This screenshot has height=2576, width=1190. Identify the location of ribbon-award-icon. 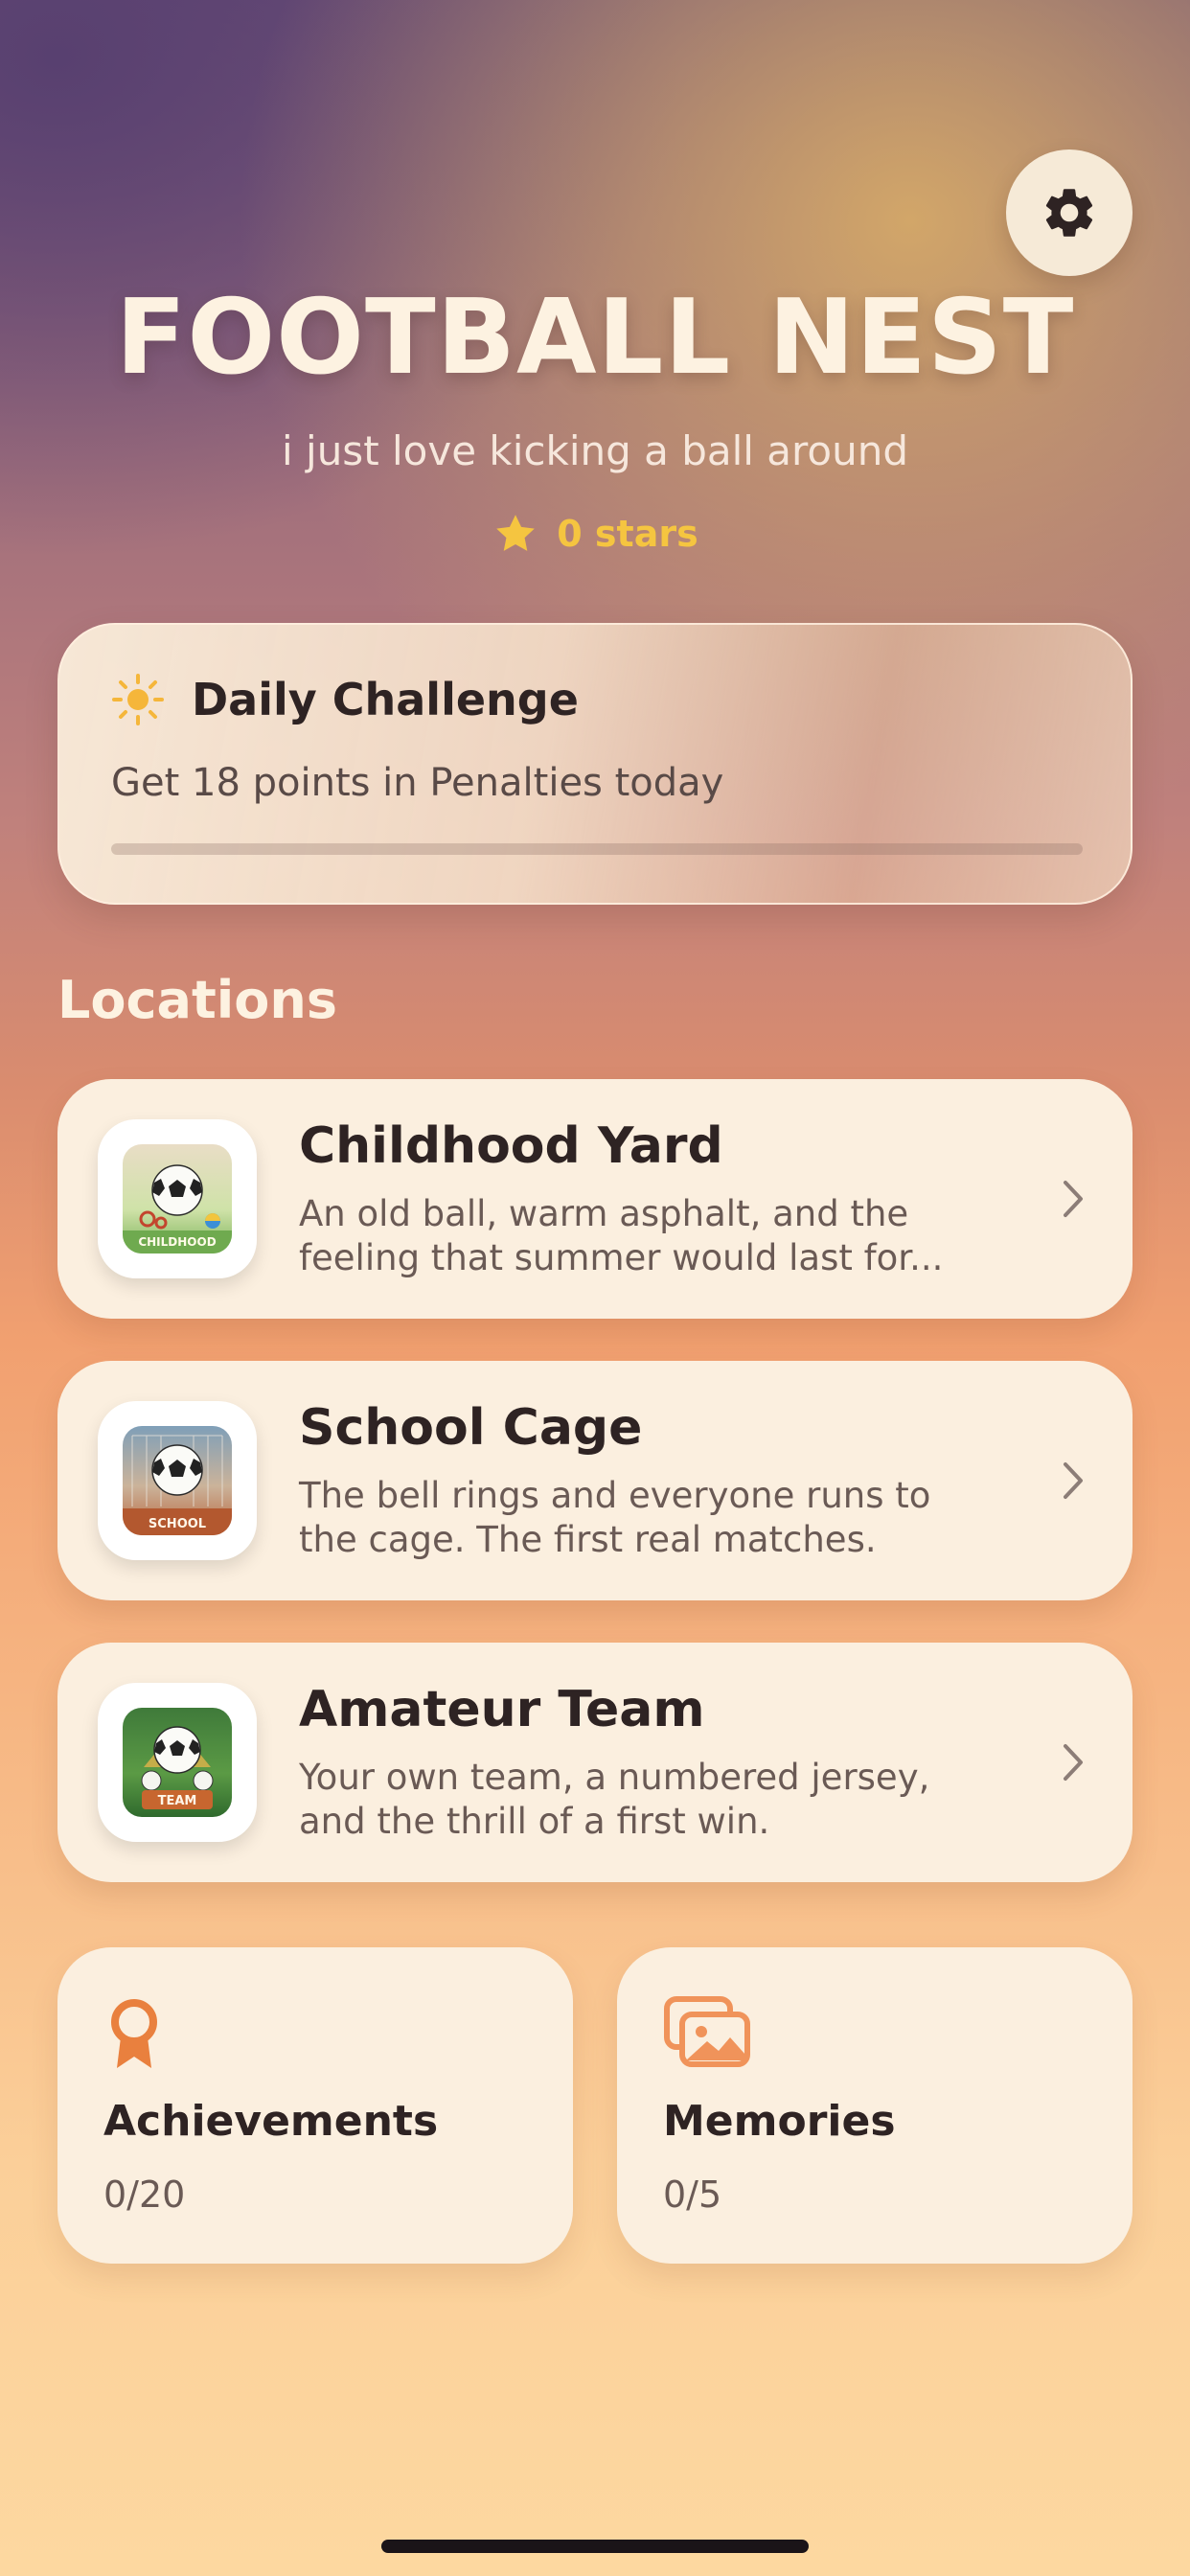
(134, 2034).